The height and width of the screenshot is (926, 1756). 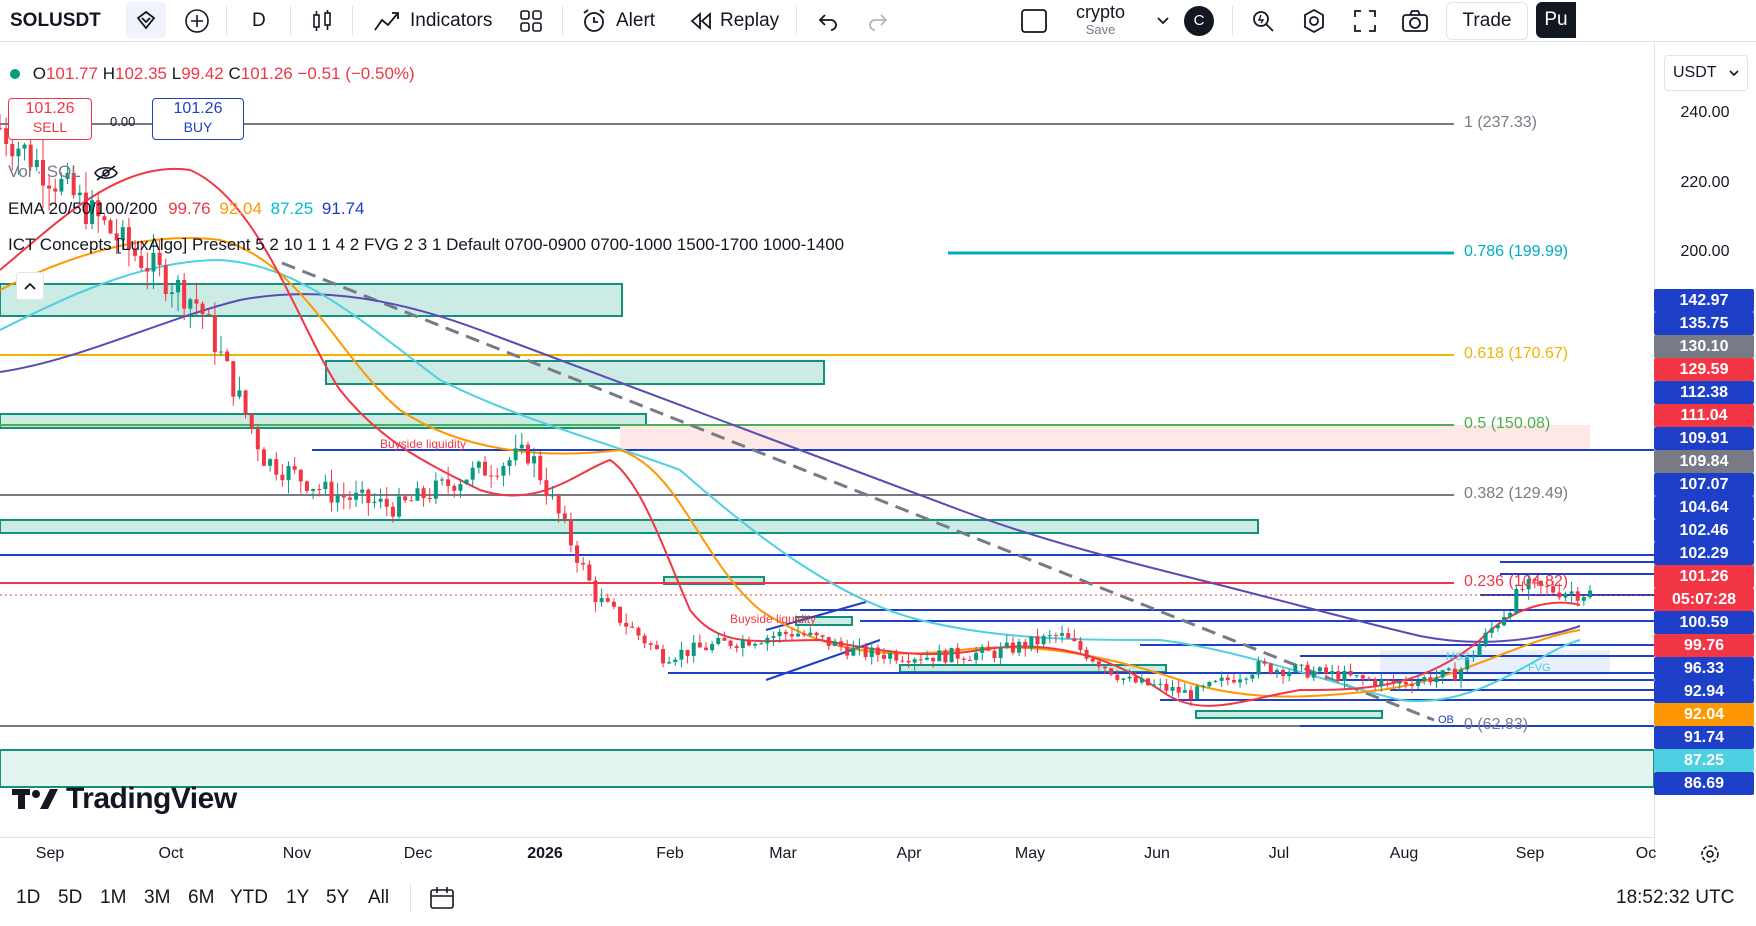 I want to click on templates-icon, so click(x=531, y=20).